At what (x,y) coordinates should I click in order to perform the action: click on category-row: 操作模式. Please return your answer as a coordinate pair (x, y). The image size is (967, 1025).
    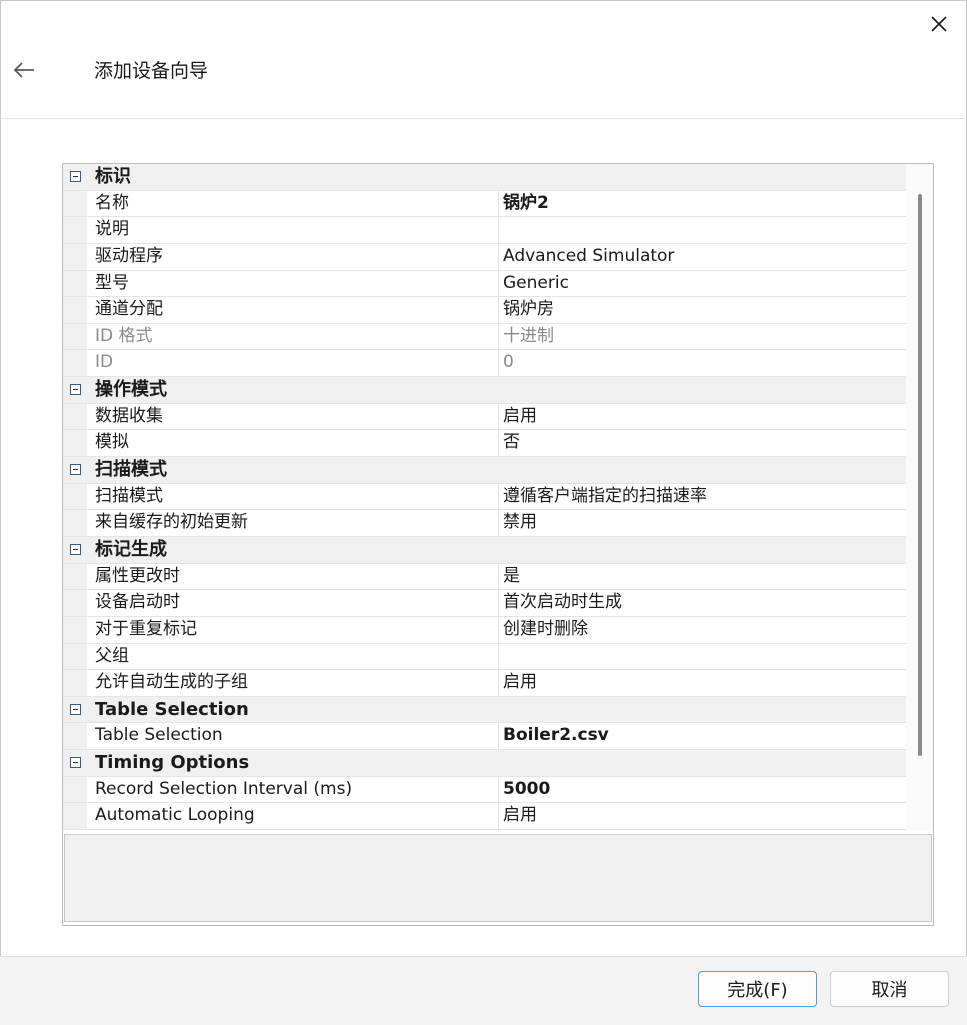
    Looking at the image, I should click on (484, 390).